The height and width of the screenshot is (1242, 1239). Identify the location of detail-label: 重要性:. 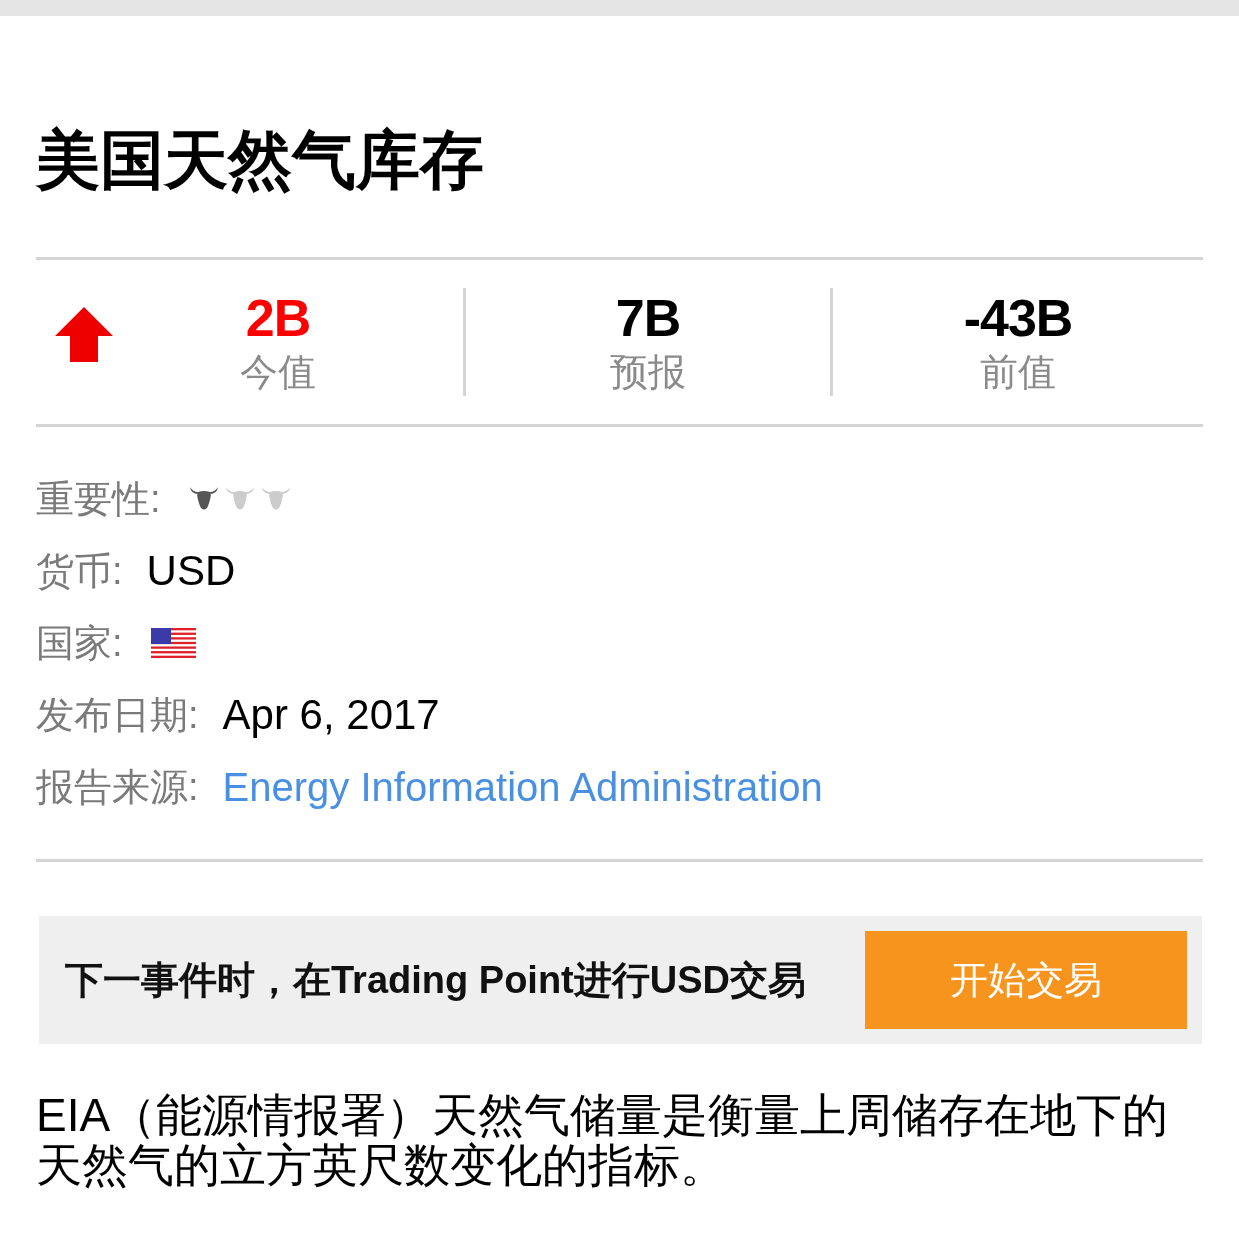
(98, 499).